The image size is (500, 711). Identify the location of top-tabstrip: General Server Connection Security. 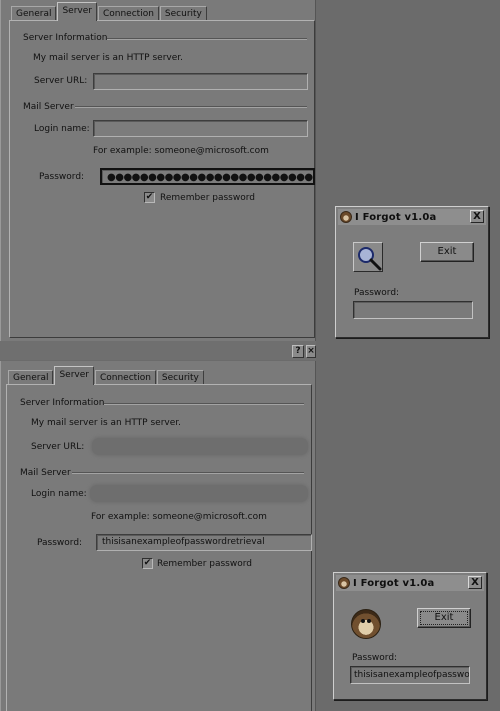
(109, 11).